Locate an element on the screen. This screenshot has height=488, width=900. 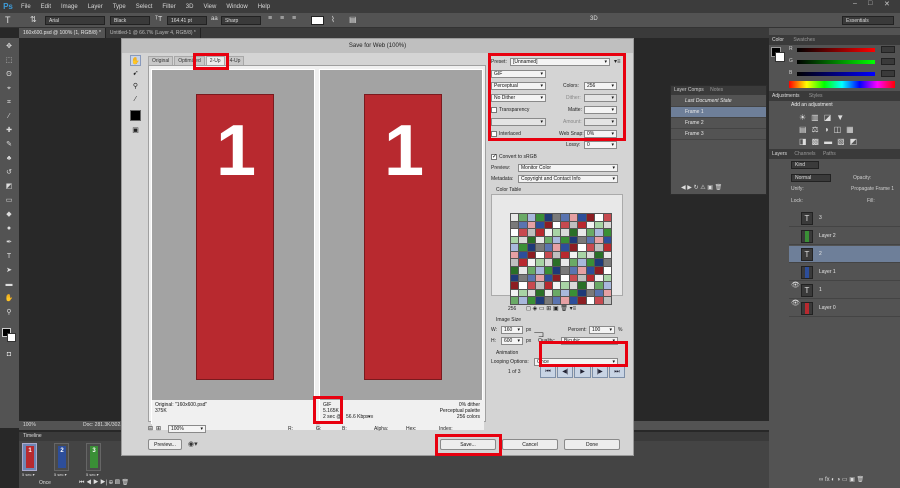
zoom-tool-icon: ⚲ is located at coordinates (9, 313).